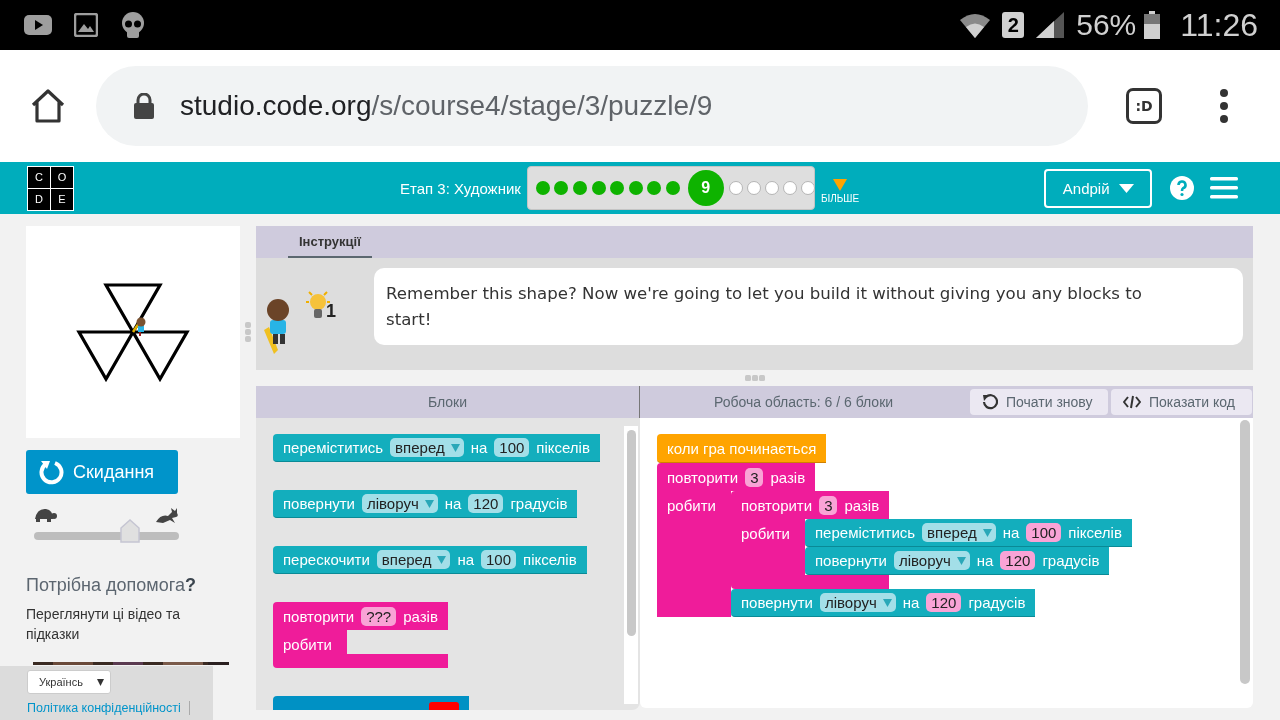  I want to click on battery-icon, so click(1152, 25).